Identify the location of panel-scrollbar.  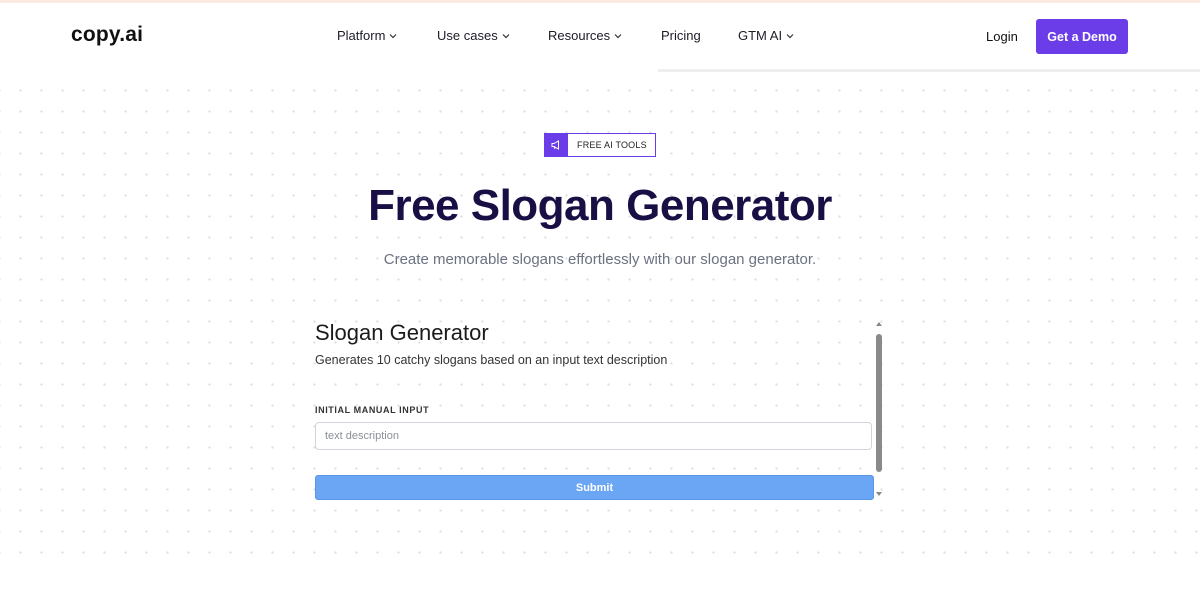
(879, 410).